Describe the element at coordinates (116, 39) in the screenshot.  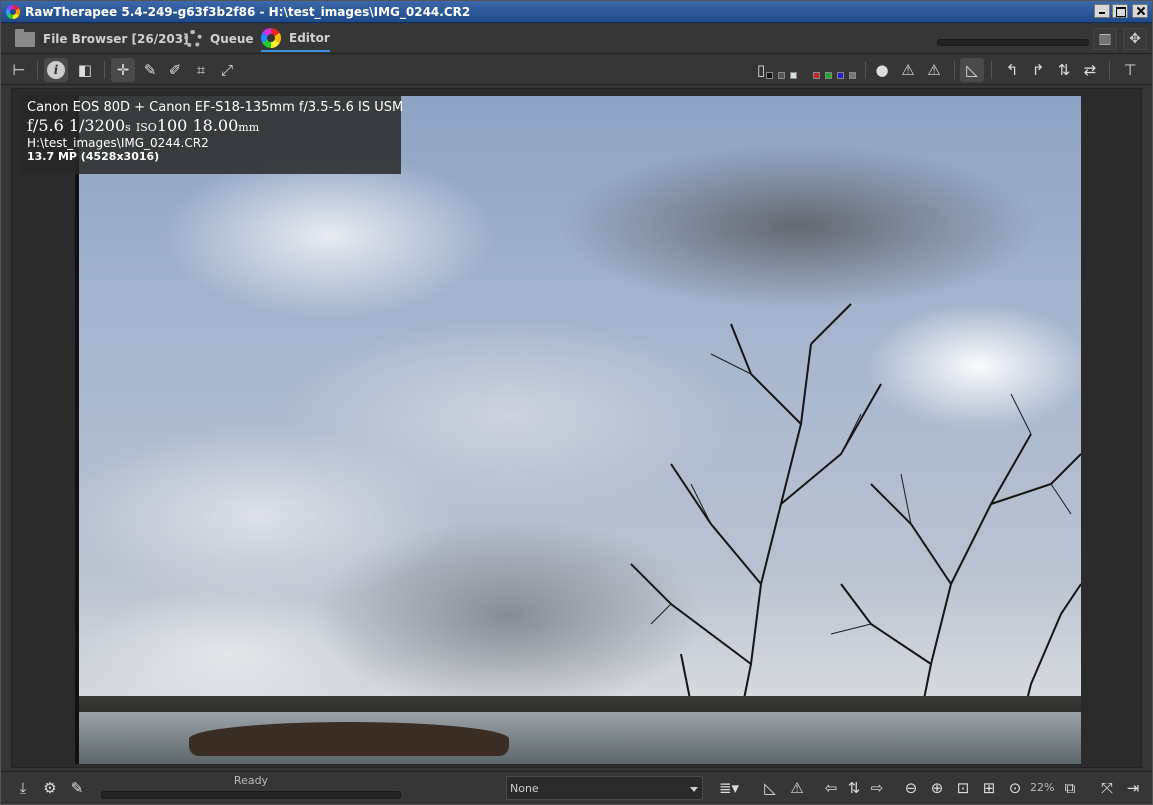
I see `tab-label: File Browser [26/203]` at that location.